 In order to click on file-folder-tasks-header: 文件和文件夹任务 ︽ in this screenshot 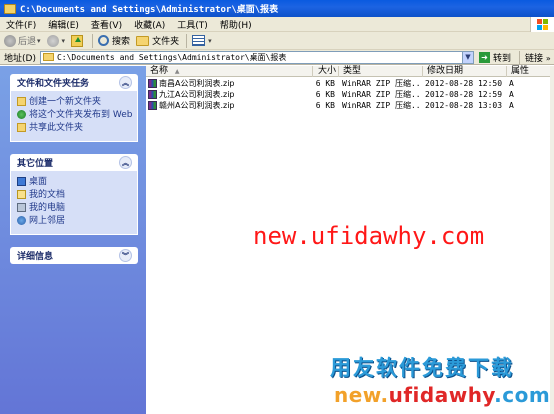, I will do `click(74, 82)`.